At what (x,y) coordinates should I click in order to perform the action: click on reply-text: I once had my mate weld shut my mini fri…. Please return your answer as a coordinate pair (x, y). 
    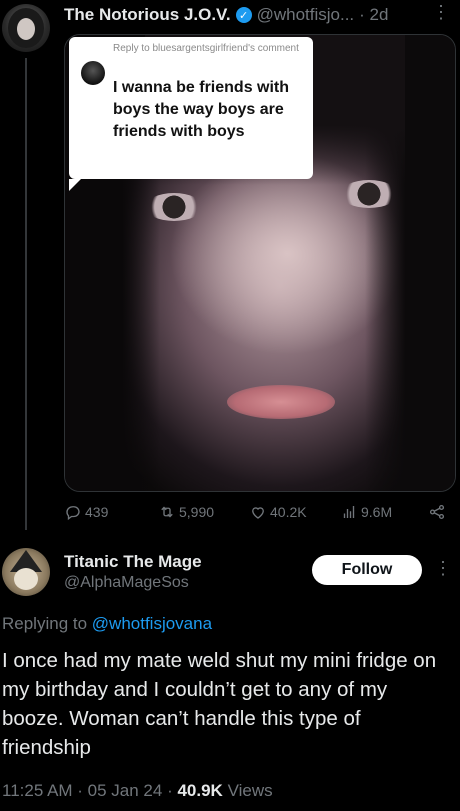
    Looking at the image, I should click on (219, 704).